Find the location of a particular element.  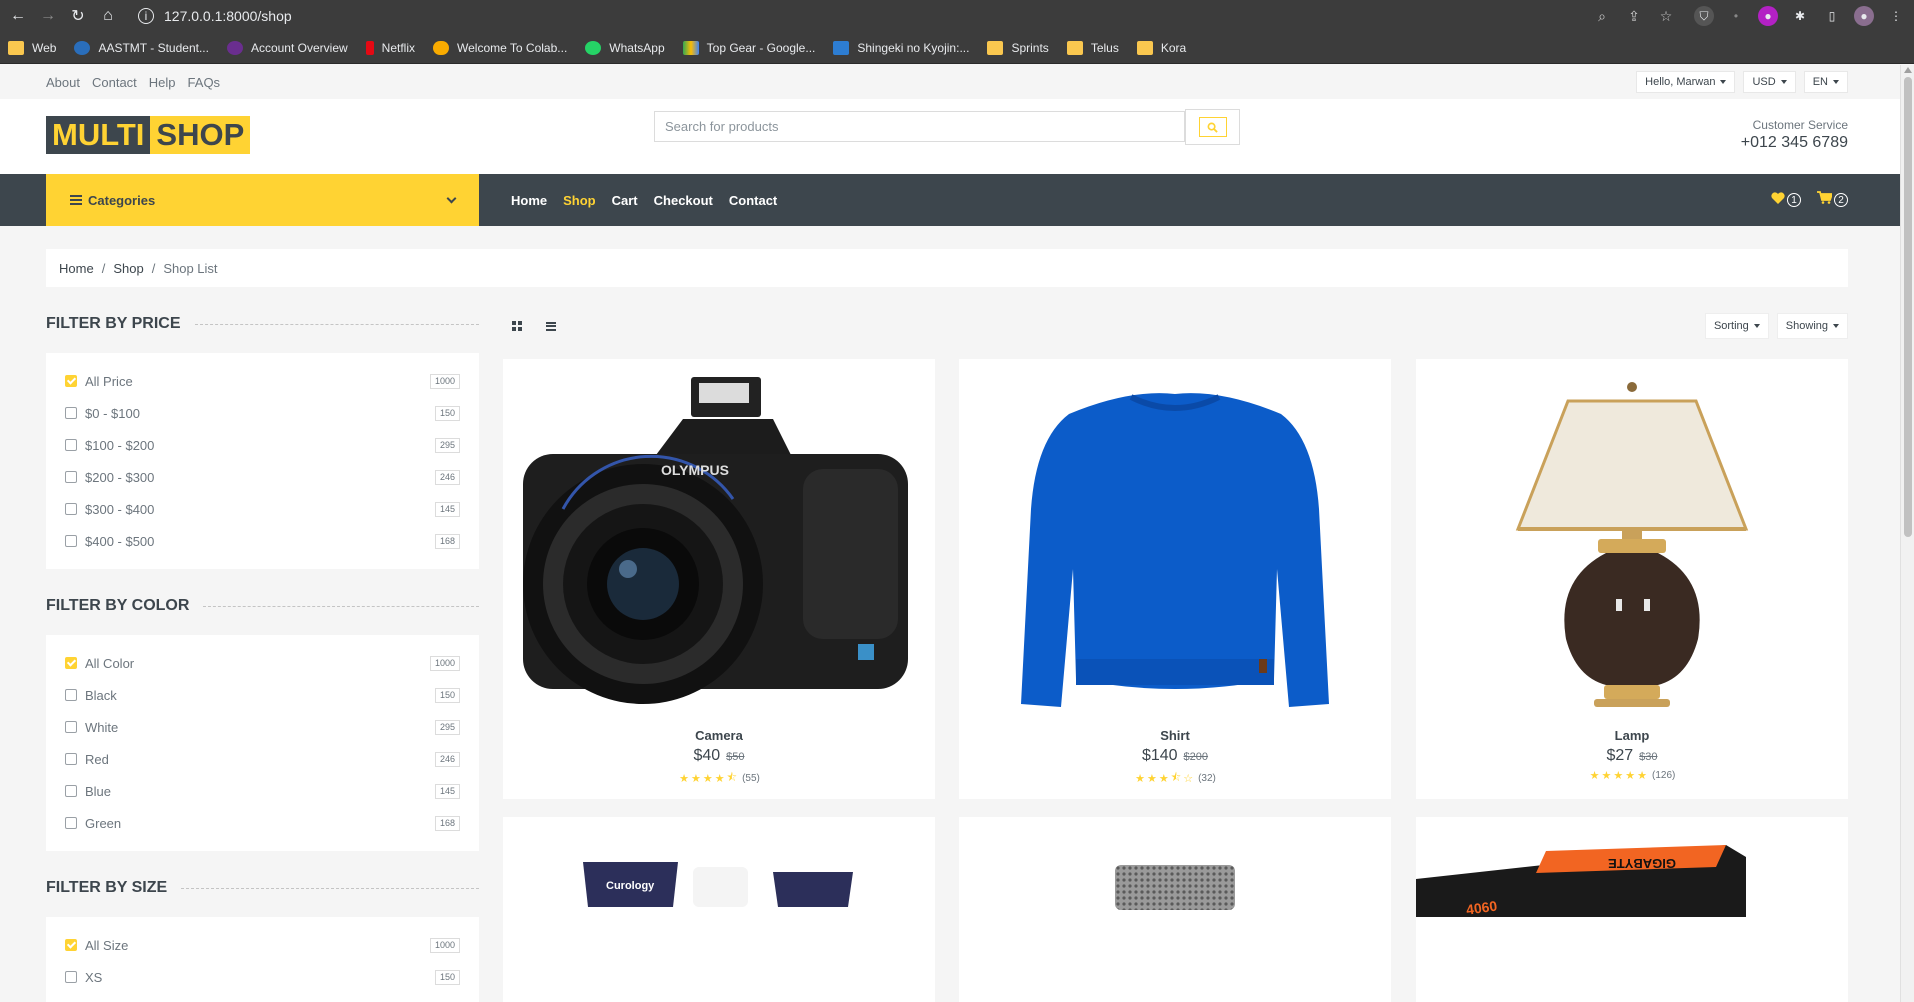

search-button is located at coordinates (1212, 127).